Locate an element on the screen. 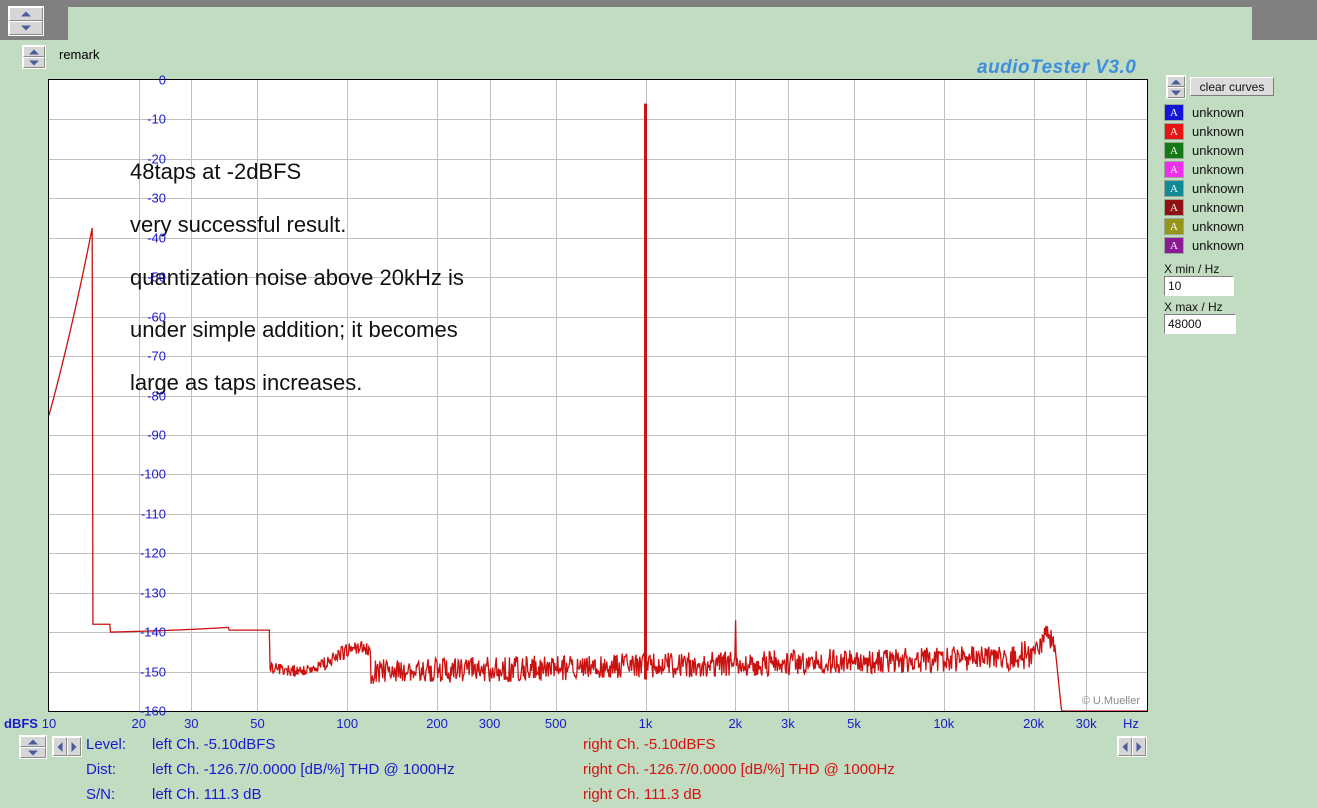 This screenshot has height=808, width=1317. x-axis-tick-label: 200 is located at coordinates (437, 723).